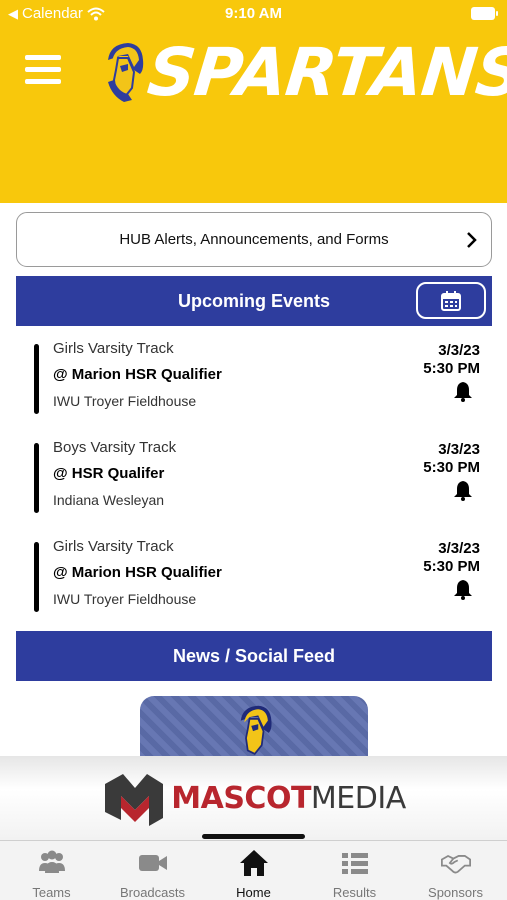 The width and height of the screenshot is (507, 900). I want to click on house-icon, so click(253, 863).